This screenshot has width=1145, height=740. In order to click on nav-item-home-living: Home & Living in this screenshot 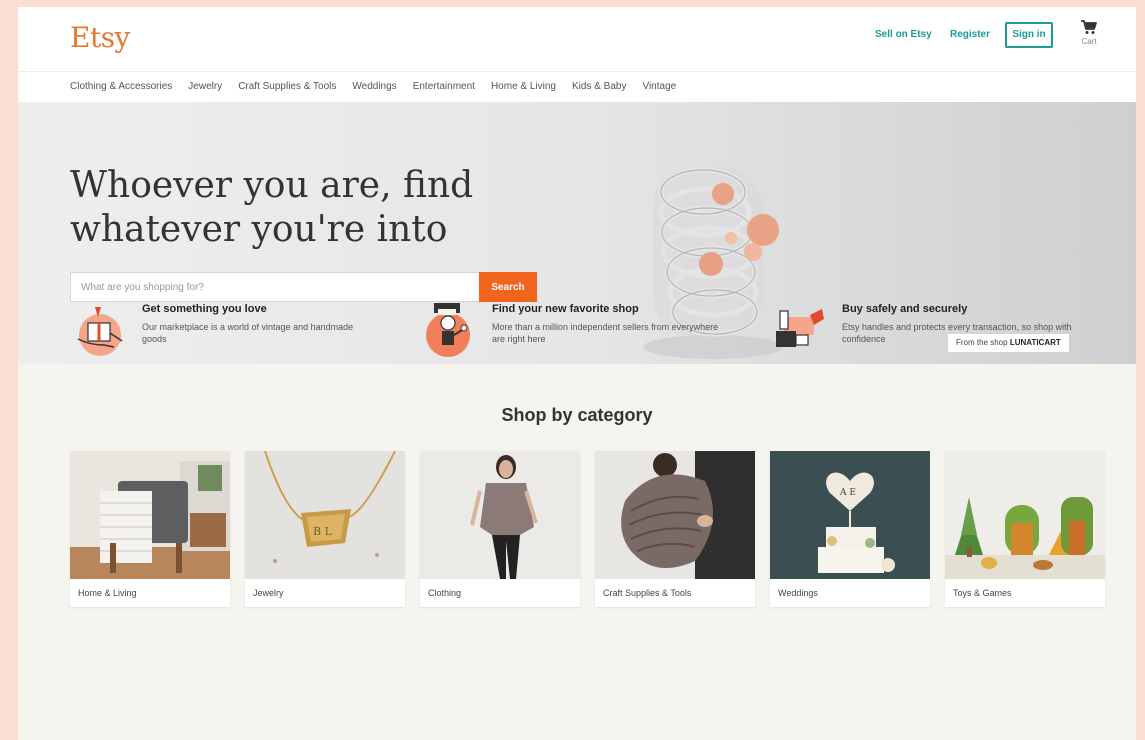, I will do `click(523, 87)`.